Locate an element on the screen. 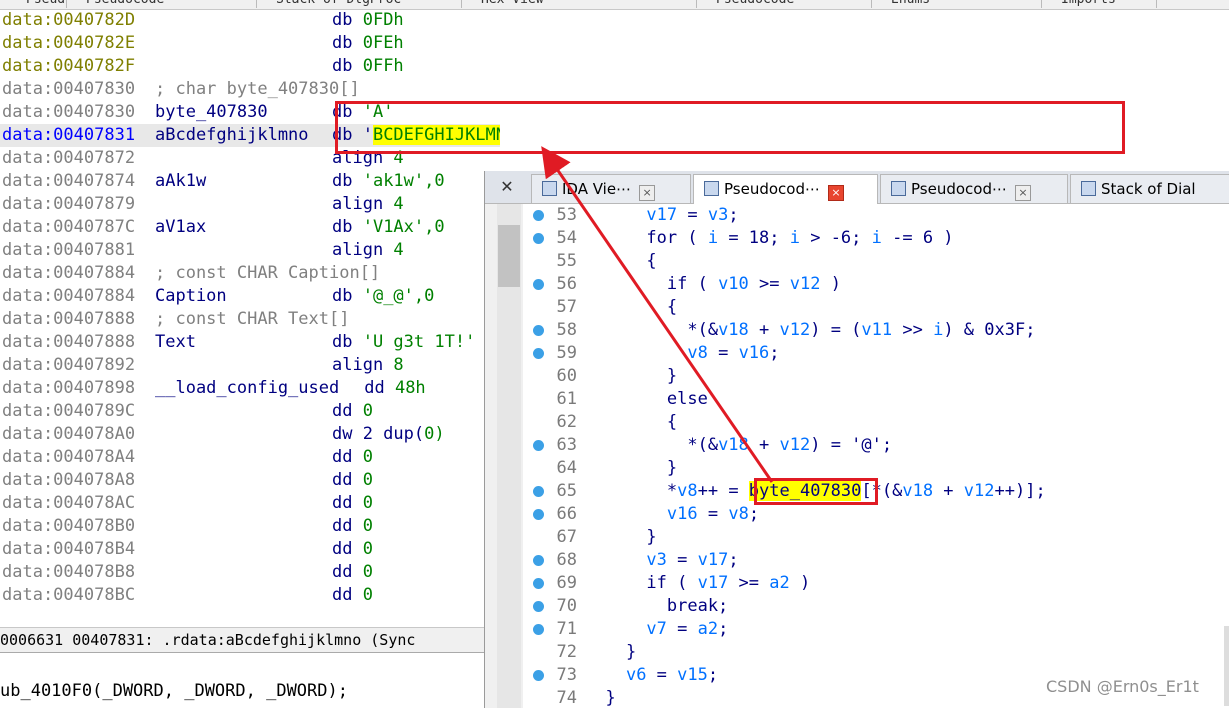  listing-row: data:0040782F db 0FFh is located at coordinates (250, 66).